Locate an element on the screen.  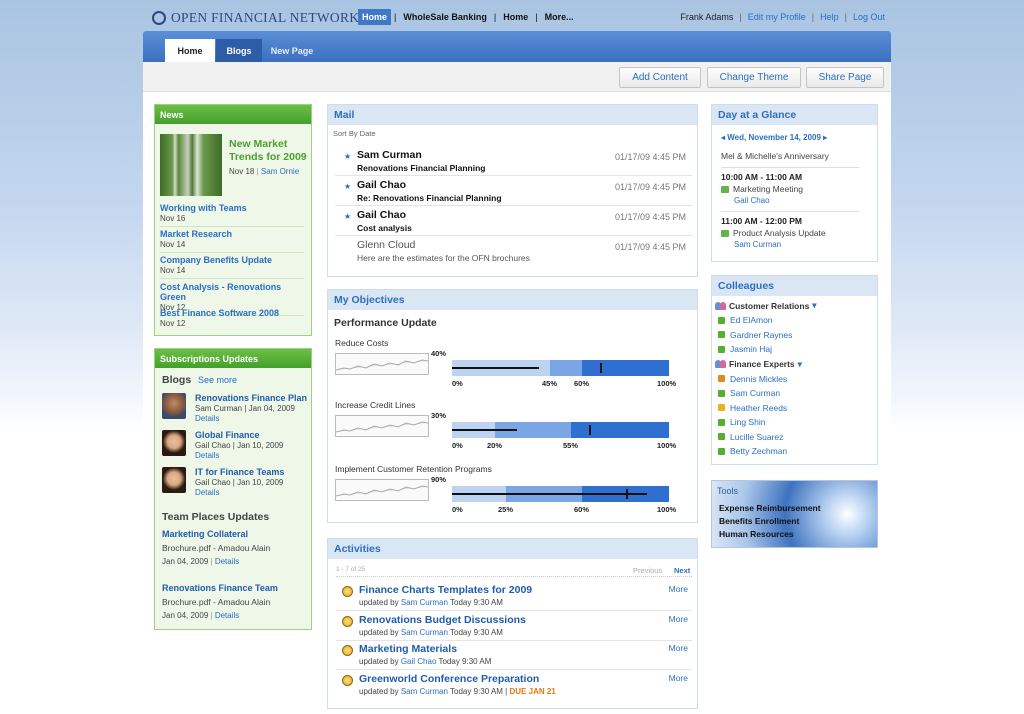
news-item-title: Best Finance Software 2008 is located at coordinates (232, 313).